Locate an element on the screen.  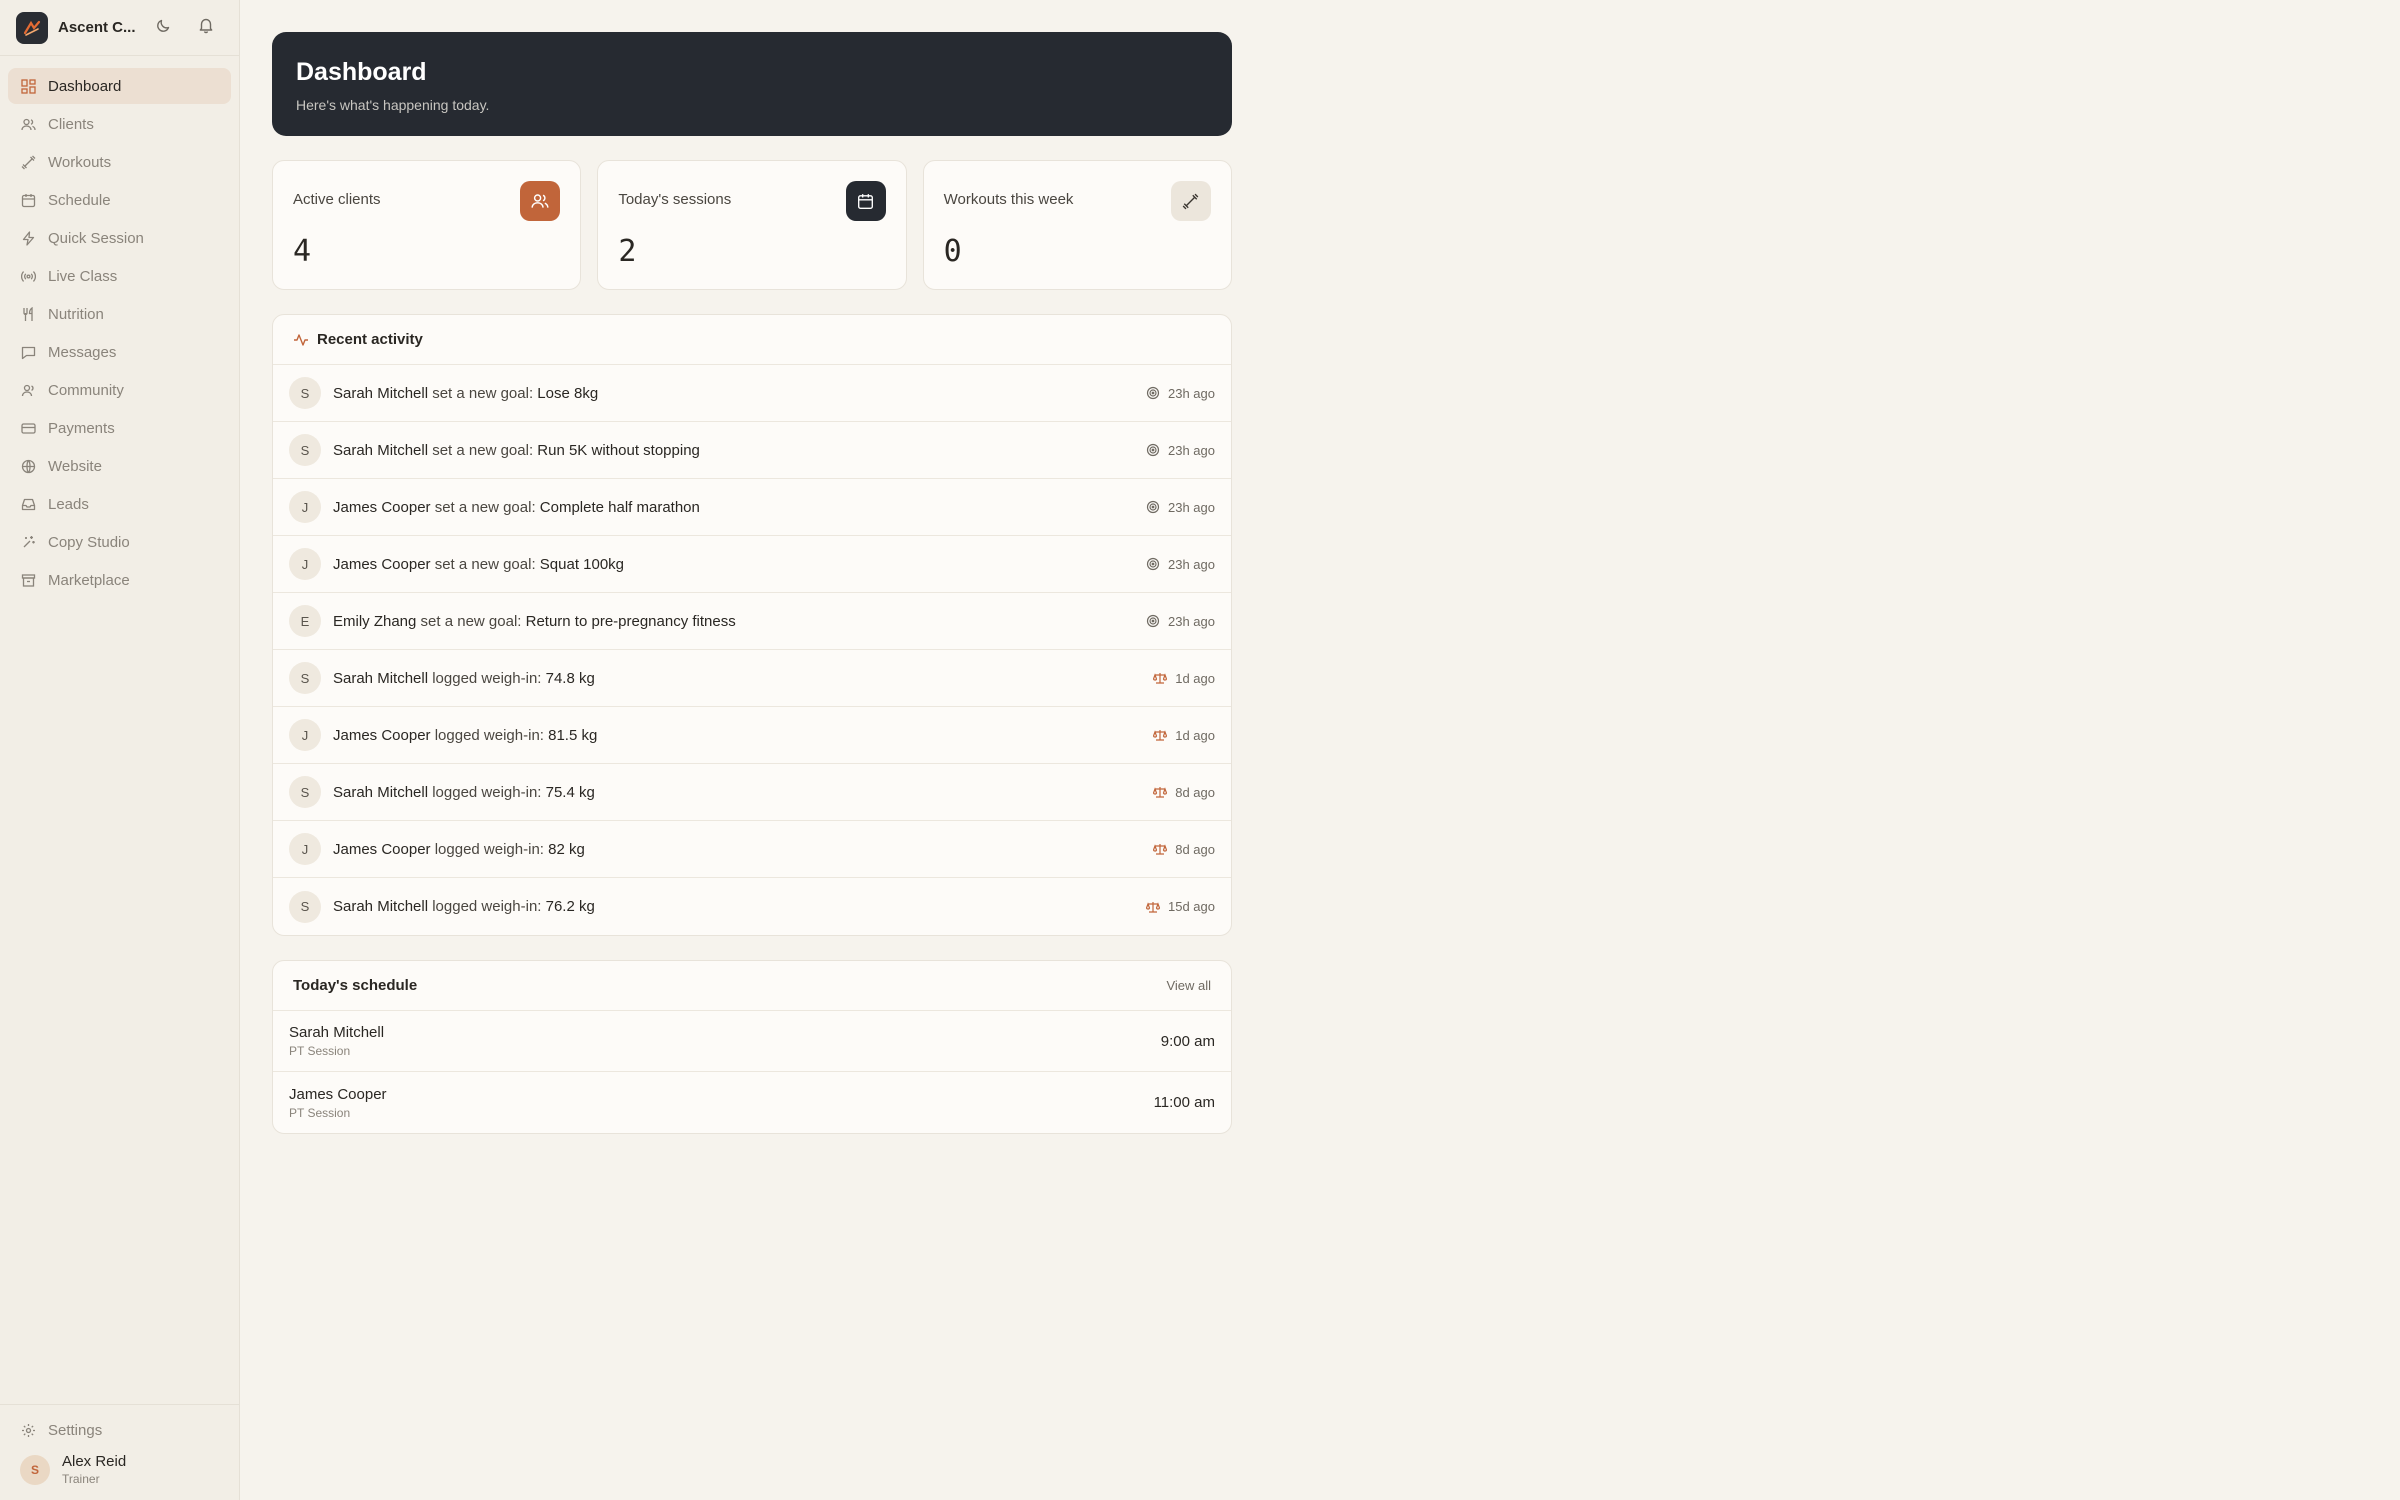
sidebar-item-live-class: Live Class is located at coordinates (119, 276).